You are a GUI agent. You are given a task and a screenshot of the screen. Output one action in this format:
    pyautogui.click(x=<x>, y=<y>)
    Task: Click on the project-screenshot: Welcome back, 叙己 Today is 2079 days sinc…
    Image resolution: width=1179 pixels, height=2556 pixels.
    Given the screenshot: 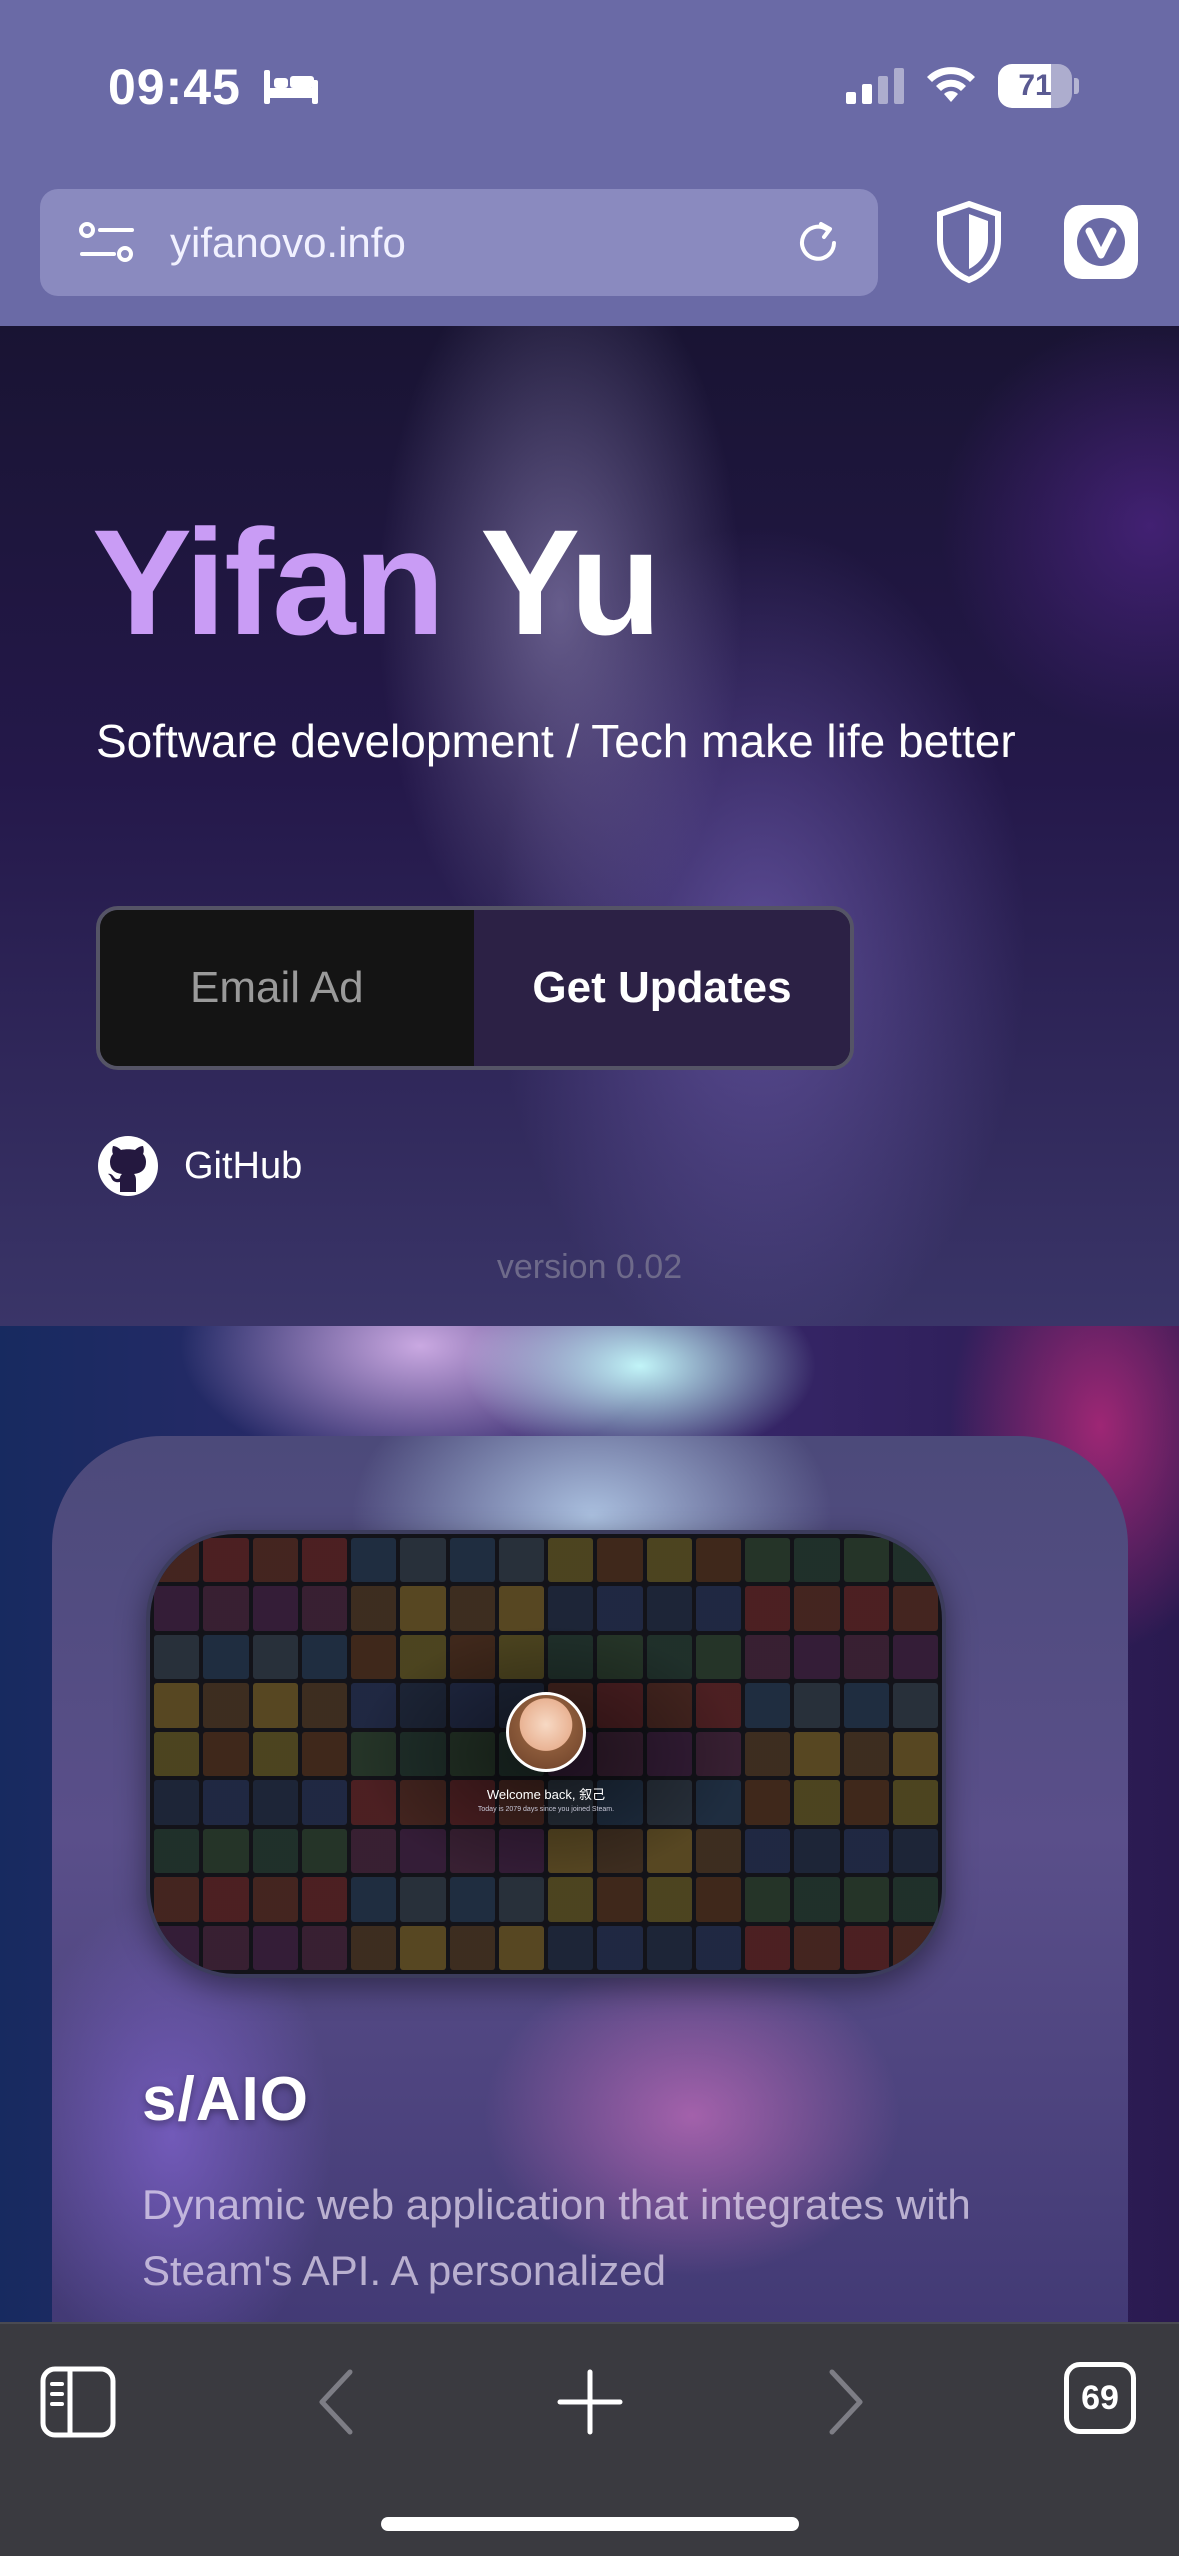 What is the action you would take?
    pyautogui.click(x=546, y=1754)
    